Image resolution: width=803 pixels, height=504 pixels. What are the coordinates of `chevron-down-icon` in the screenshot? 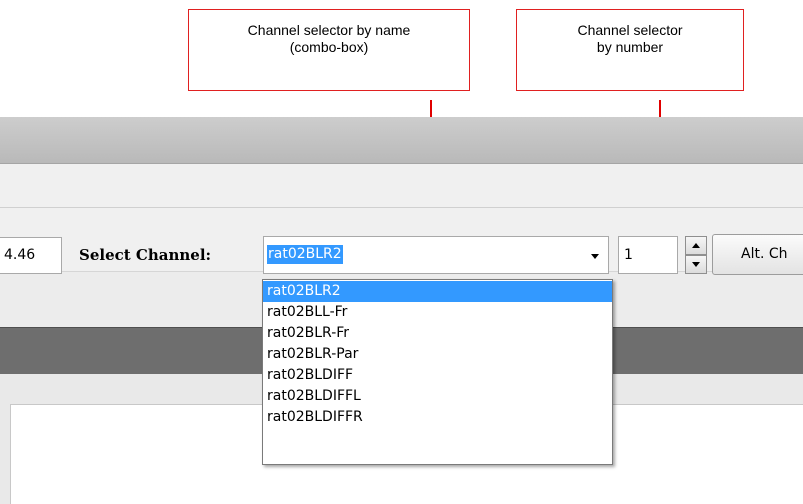 It's located at (595, 256).